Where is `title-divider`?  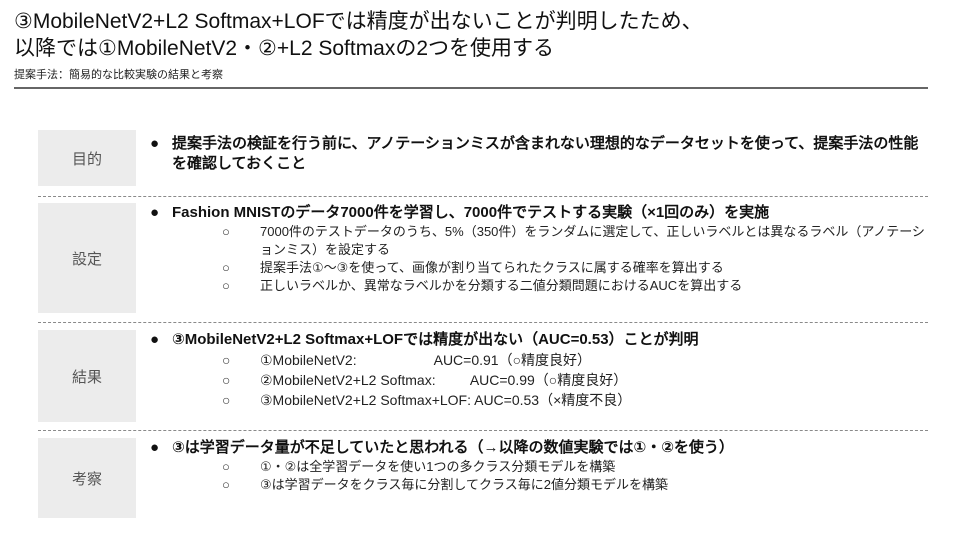
title-divider is located at coordinates (471, 88).